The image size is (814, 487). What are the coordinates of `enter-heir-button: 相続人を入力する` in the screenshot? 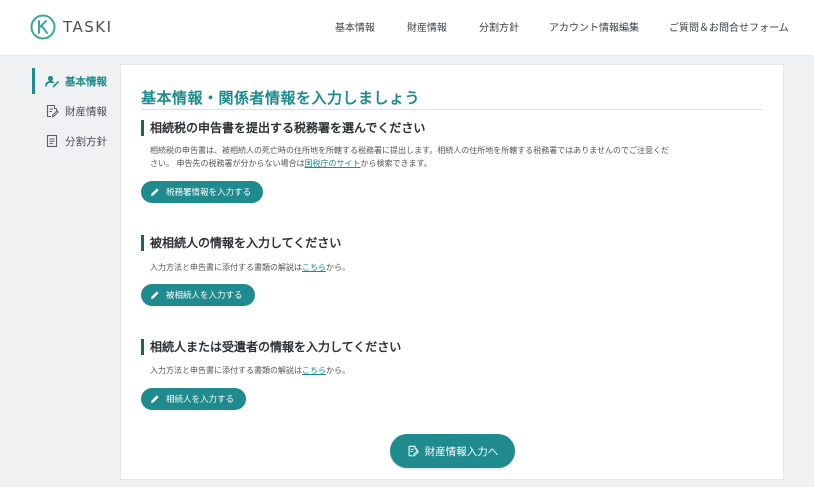 It's located at (194, 399).